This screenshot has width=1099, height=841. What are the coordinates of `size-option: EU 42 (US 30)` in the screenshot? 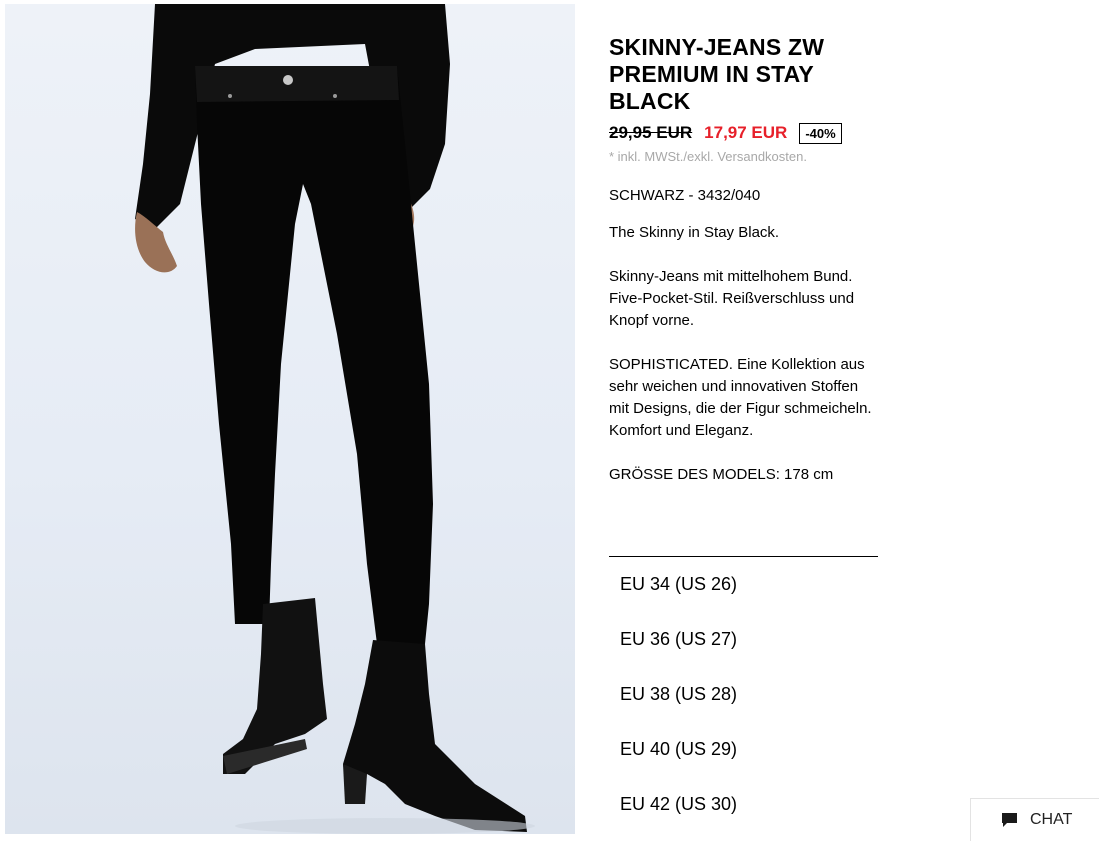 It's located at (743, 804).